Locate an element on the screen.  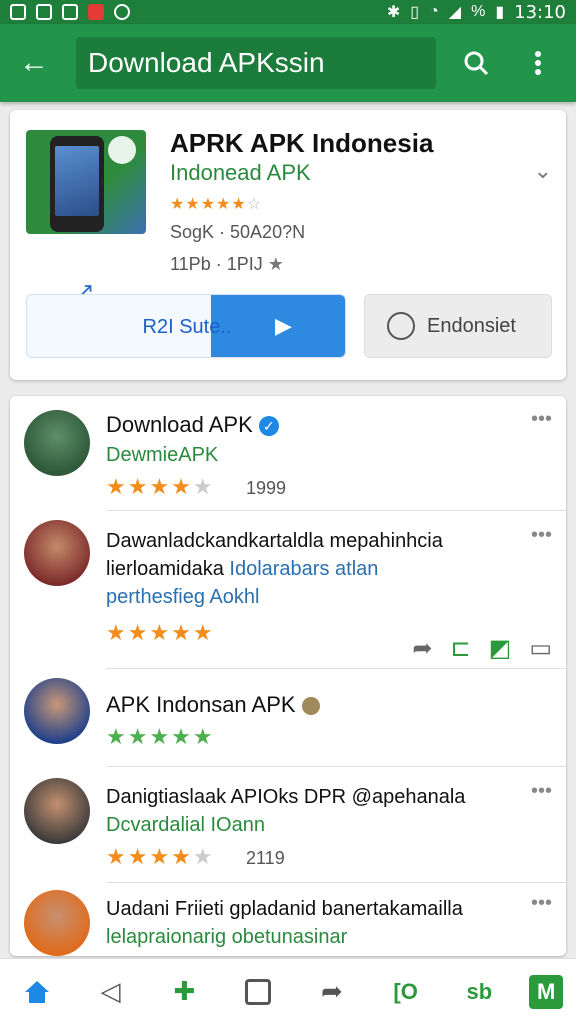
list-item-subtitle: Dcvardalial IOann is located at coordinates (185, 825).